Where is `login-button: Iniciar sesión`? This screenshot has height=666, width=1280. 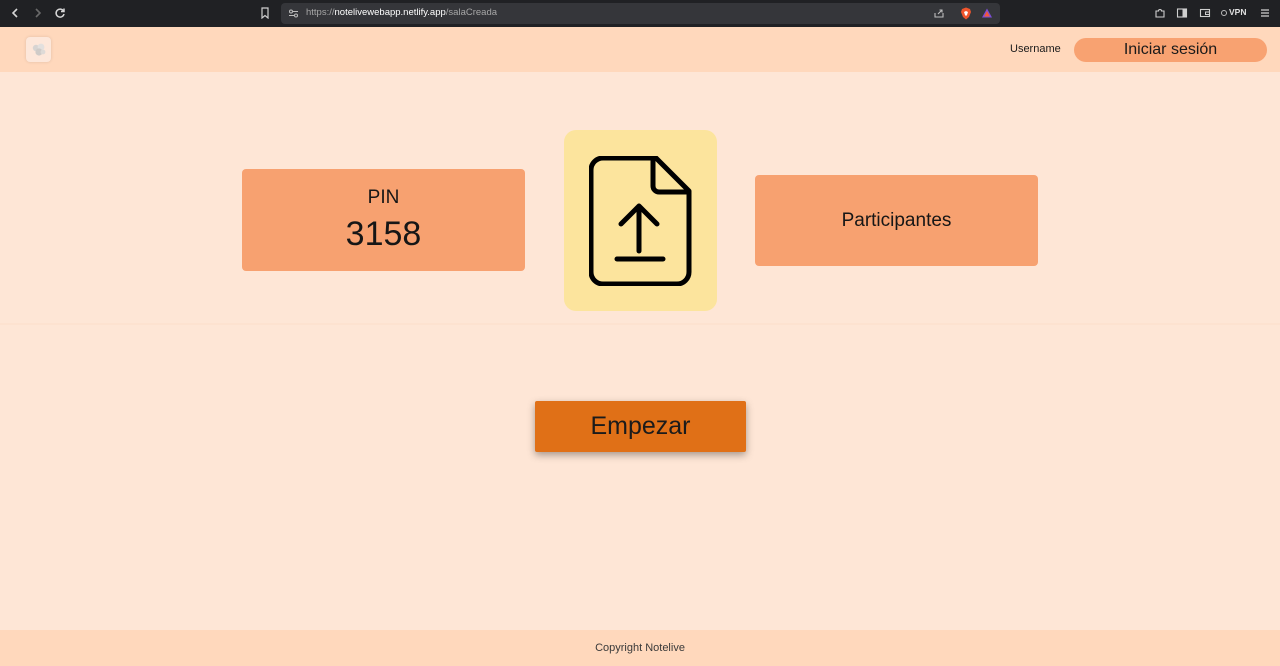 login-button: Iniciar sesión is located at coordinates (1170, 50).